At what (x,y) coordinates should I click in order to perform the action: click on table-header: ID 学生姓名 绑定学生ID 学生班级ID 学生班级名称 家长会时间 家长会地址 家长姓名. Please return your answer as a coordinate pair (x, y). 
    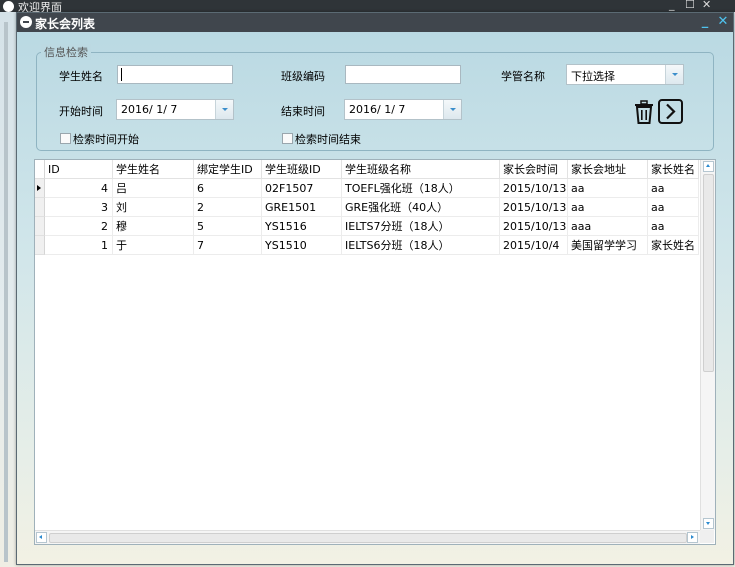
    Looking at the image, I should click on (367, 169).